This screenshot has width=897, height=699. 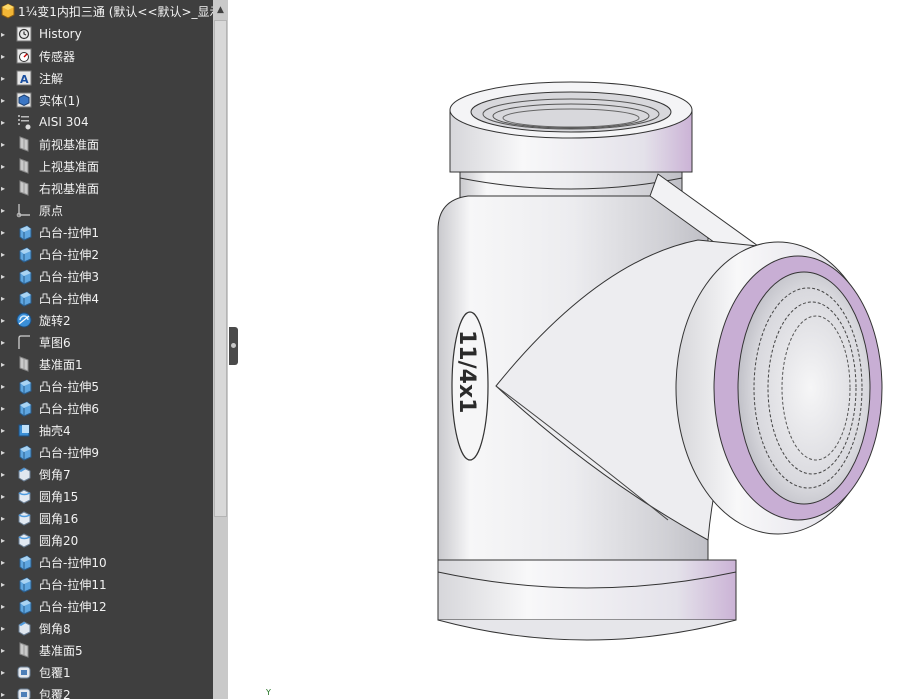 What do you see at coordinates (106, 100) in the screenshot?
I see `tree-item: ▸ 实体(1)` at bounding box center [106, 100].